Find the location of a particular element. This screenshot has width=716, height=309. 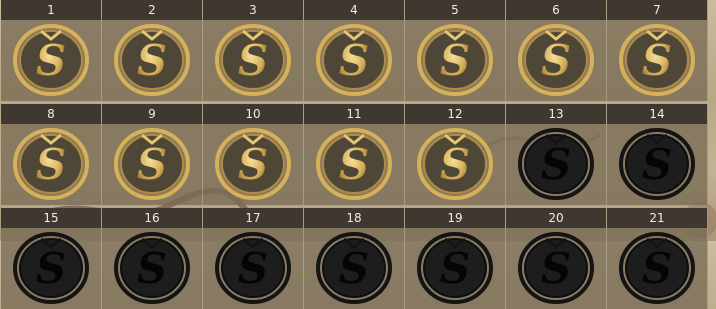

medal-slot: 21 S is located at coordinates (657, 258).